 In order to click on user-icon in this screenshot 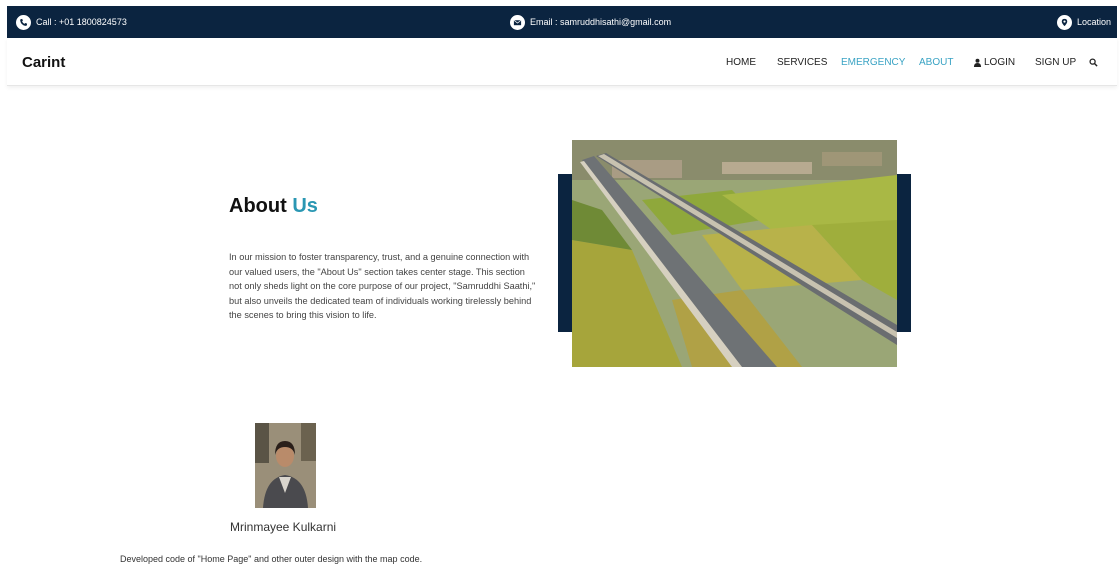, I will do `click(977, 62)`.